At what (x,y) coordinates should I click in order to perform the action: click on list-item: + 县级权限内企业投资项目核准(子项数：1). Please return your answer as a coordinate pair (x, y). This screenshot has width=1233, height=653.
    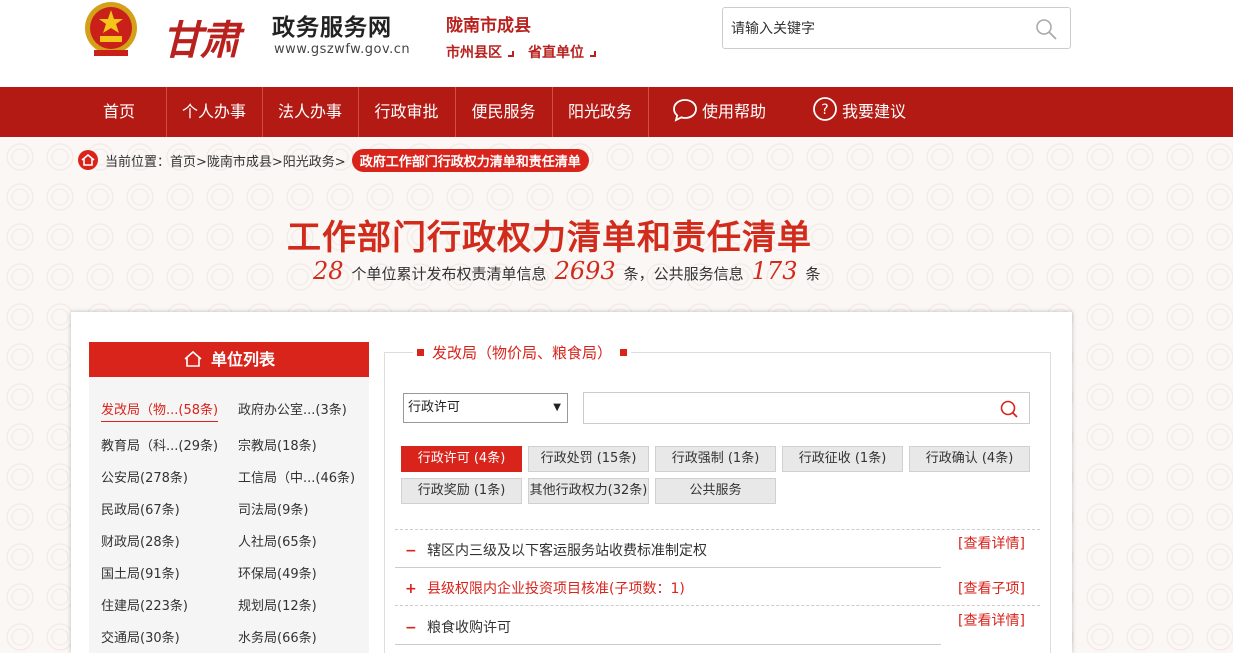
    Looking at the image, I should click on (545, 588).